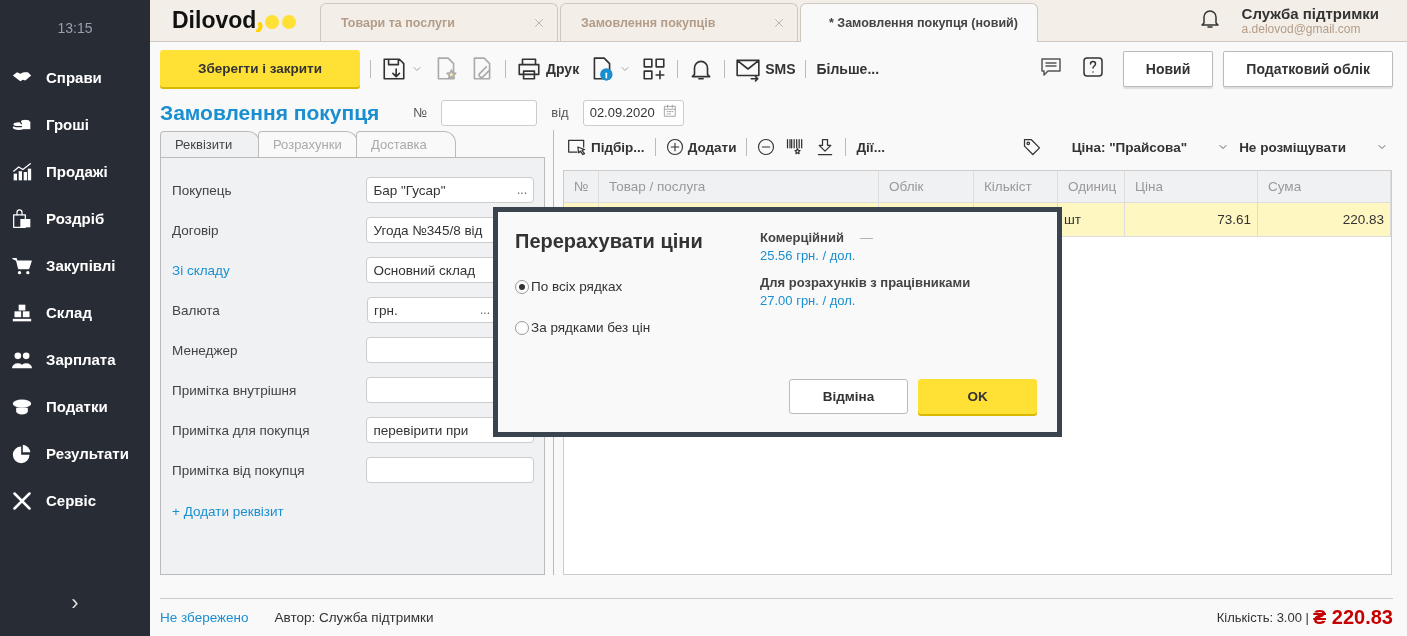 The height and width of the screenshot is (636, 1407). Describe the element at coordinates (633, 112) in the screenshot. I see `date-field: 02.09.2020` at that location.